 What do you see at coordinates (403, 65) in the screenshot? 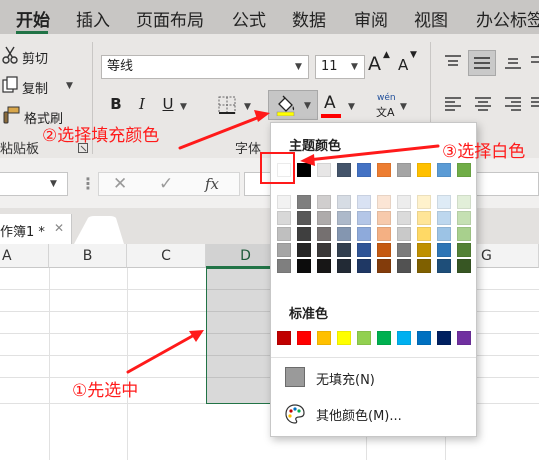
I see `shrink-font-button: A` at bounding box center [403, 65].